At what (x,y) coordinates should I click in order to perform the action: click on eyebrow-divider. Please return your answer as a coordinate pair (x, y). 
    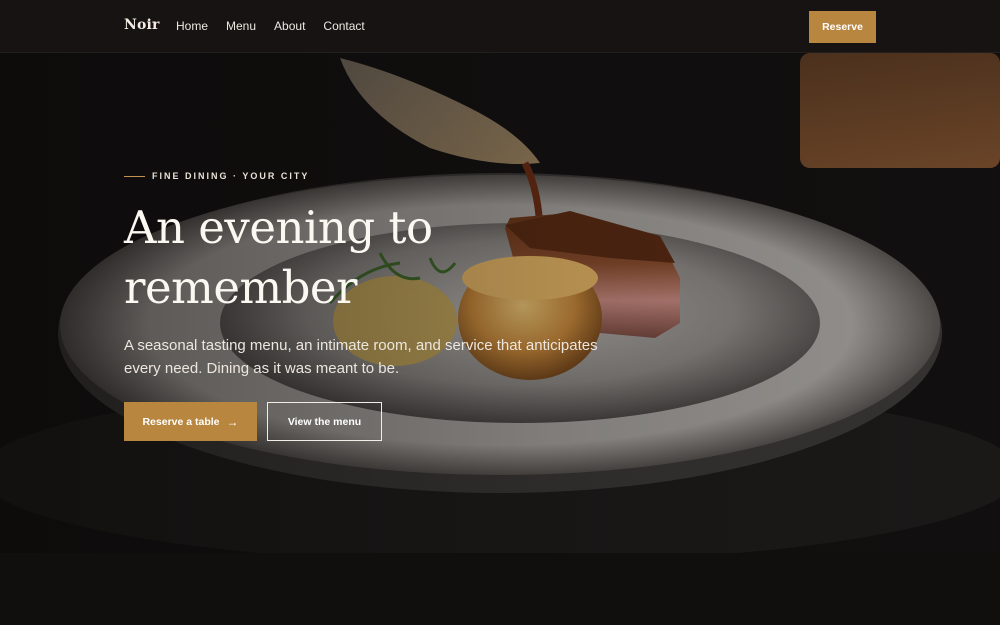
    Looking at the image, I should click on (134, 176).